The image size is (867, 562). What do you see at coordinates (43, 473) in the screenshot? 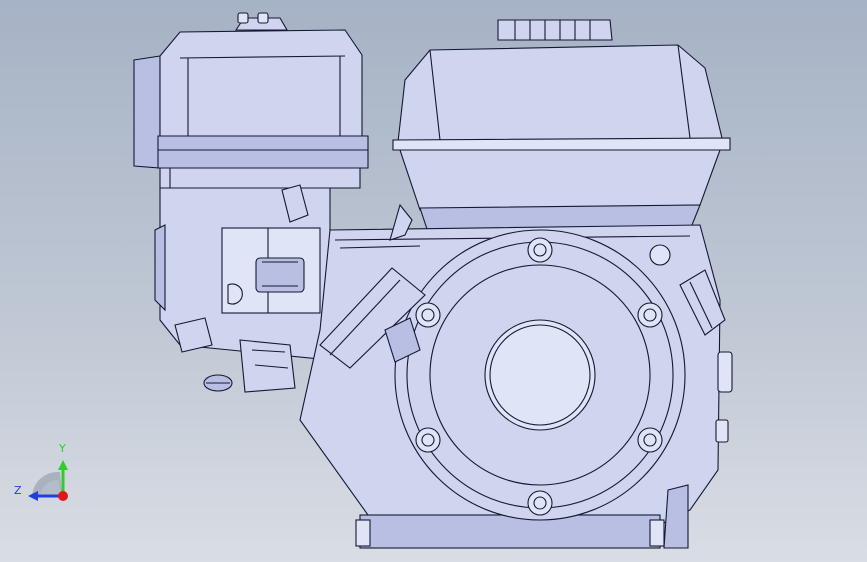
I see `orientation-triad: Y Z` at bounding box center [43, 473].